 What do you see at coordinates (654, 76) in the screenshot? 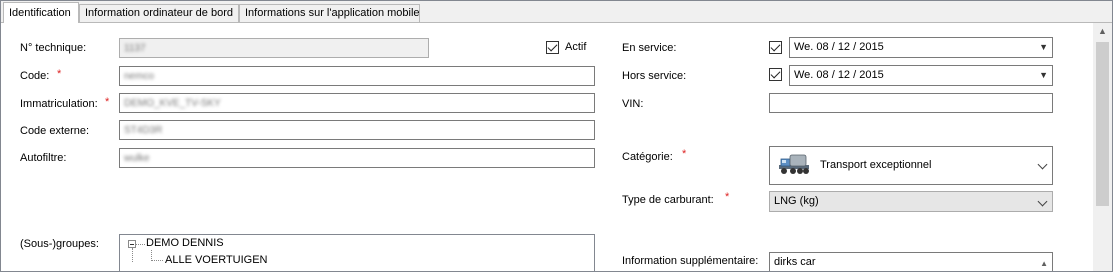
I see `out-of-service-label: Hors service:` at bounding box center [654, 76].